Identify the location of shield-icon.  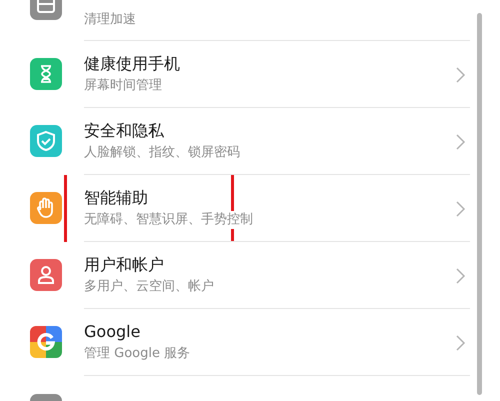
(46, 141).